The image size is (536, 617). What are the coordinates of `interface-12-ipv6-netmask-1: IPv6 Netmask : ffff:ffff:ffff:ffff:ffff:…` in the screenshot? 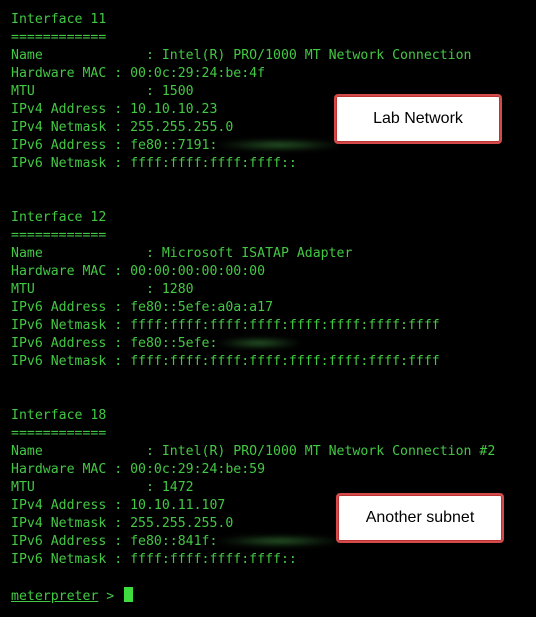 It's located at (225, 325).